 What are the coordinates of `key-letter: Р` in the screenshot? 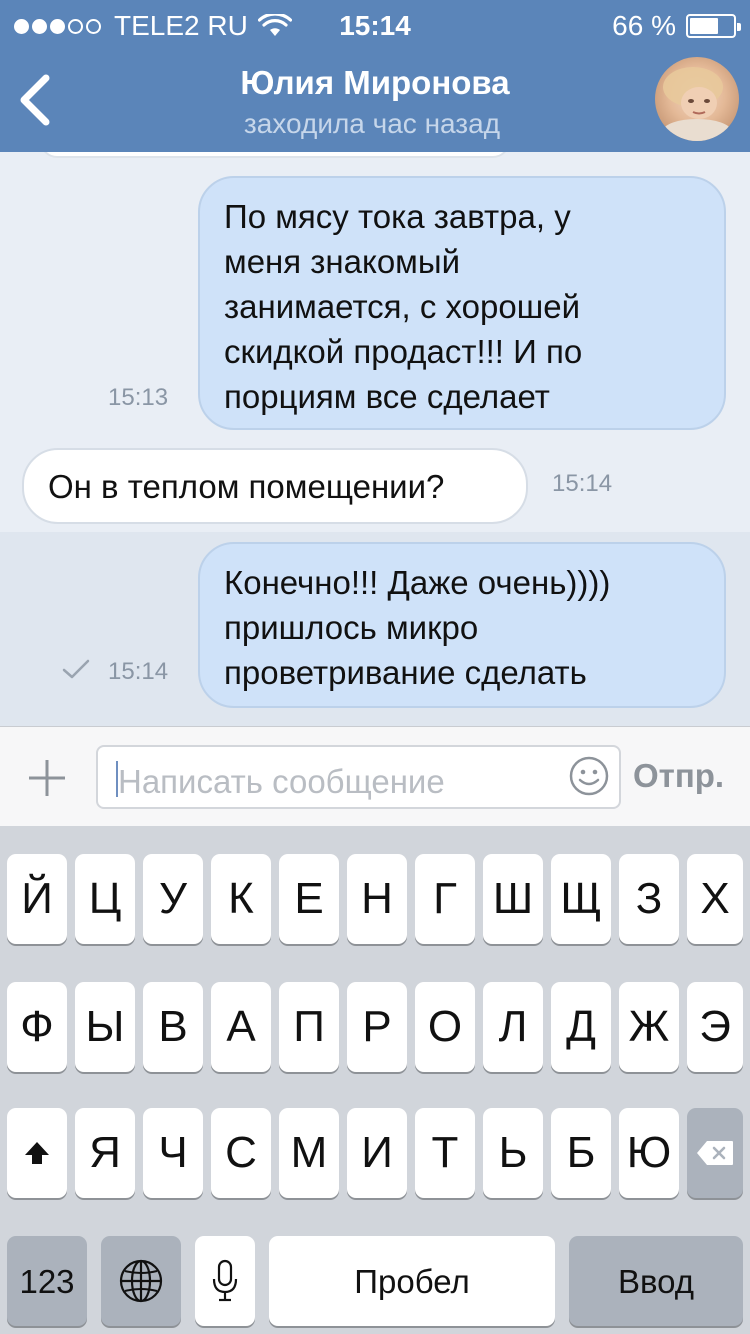 It's located at (377, 1027).